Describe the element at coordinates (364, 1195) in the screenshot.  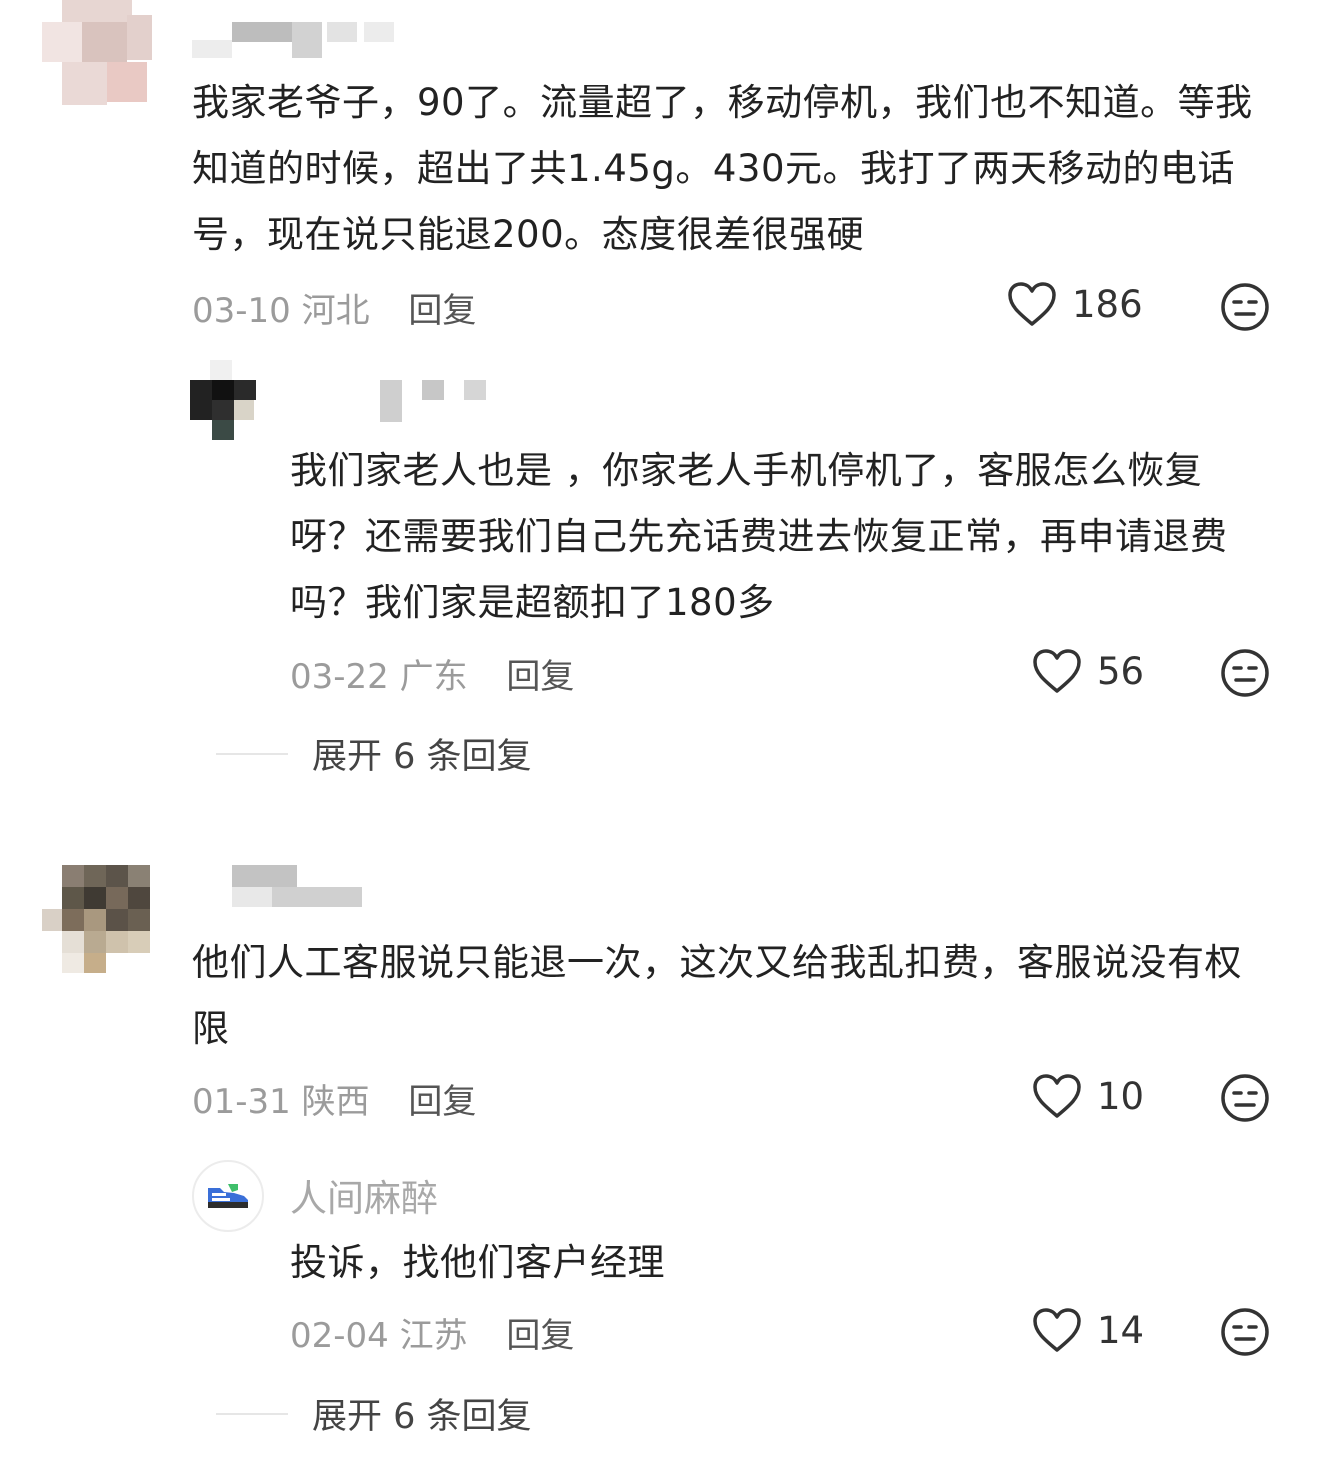
I see `reply-username: 人间麻醉` at that location.